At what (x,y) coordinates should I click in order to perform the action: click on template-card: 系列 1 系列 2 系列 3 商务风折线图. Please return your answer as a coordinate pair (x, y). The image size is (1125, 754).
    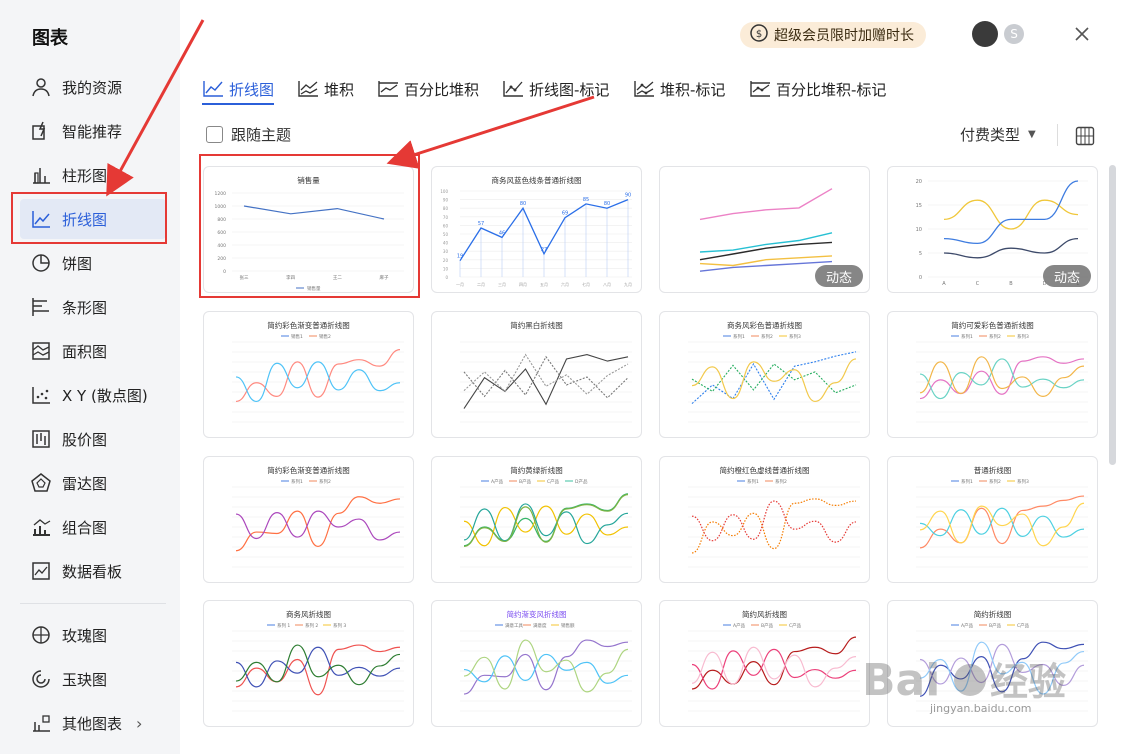
    Looking at the image, I should click on (308, 663).